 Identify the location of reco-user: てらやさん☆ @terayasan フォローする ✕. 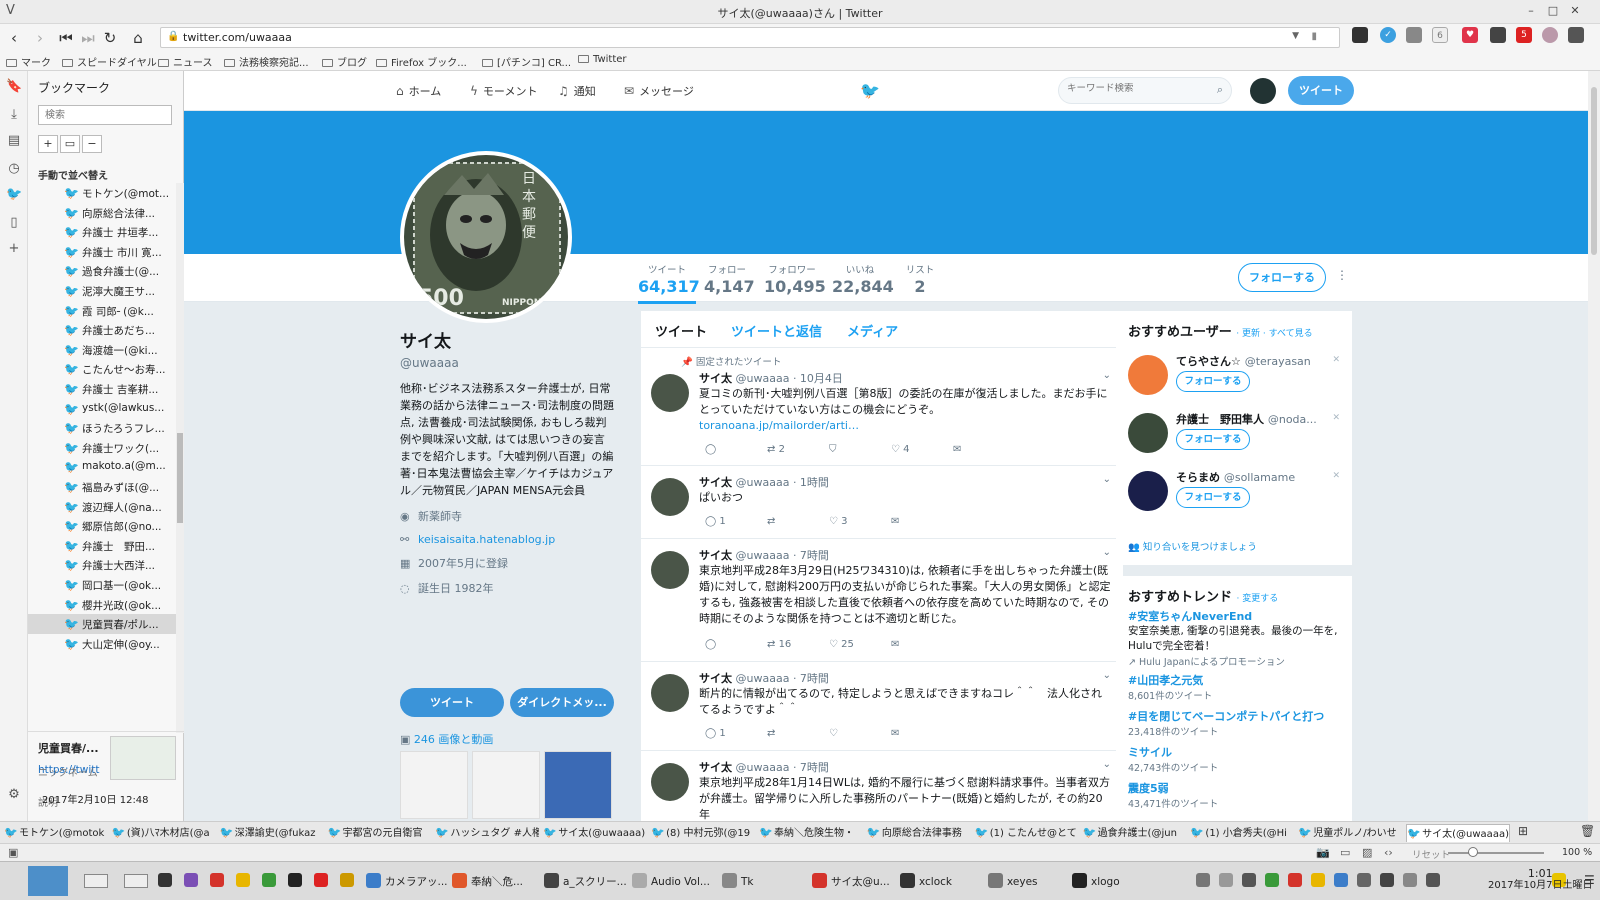
(1234, 381).